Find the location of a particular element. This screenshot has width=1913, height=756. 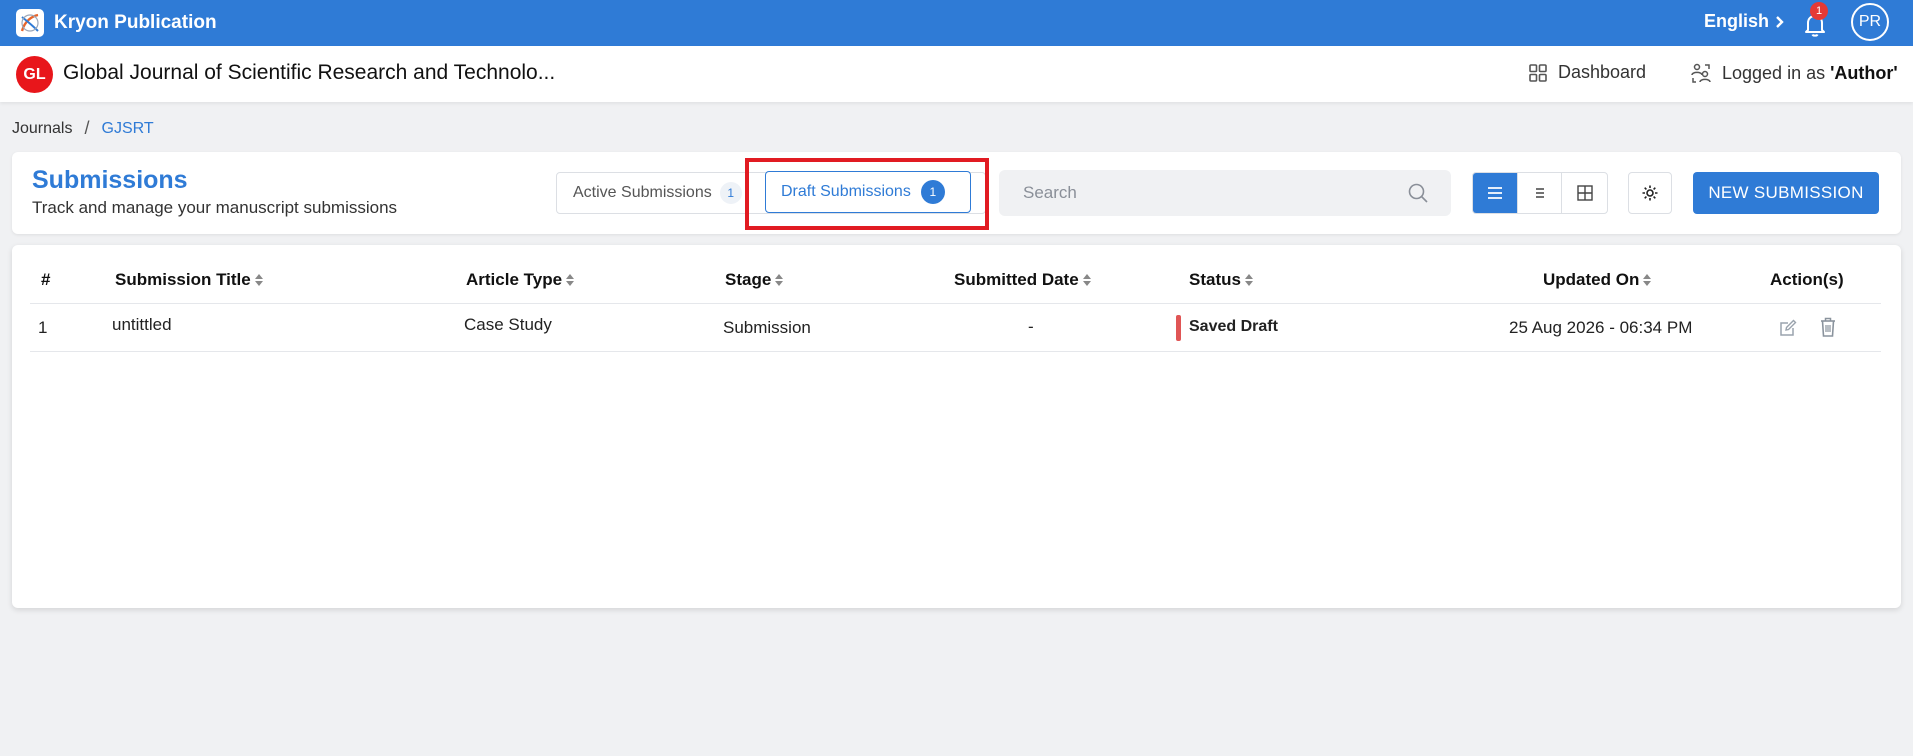

search-box is located at coordinates (1225, 193).